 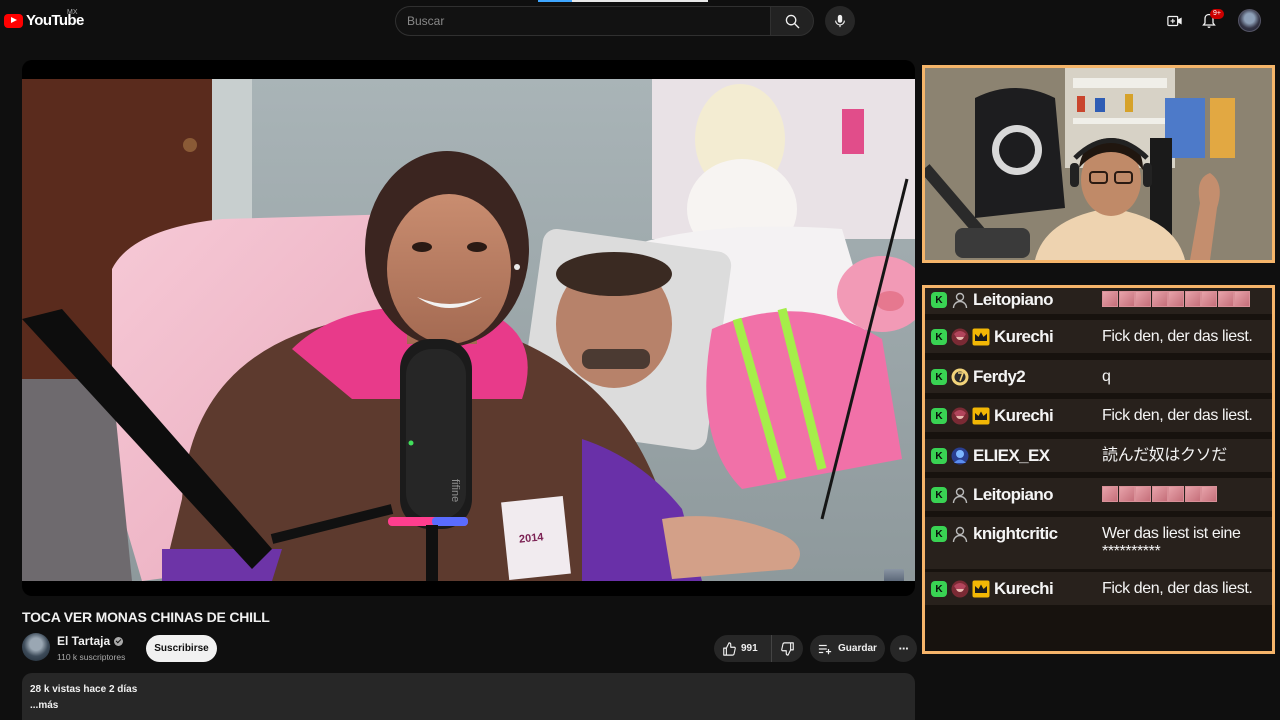 I want to click on channel-name: El Tartaja, so click(x=90, y=641).